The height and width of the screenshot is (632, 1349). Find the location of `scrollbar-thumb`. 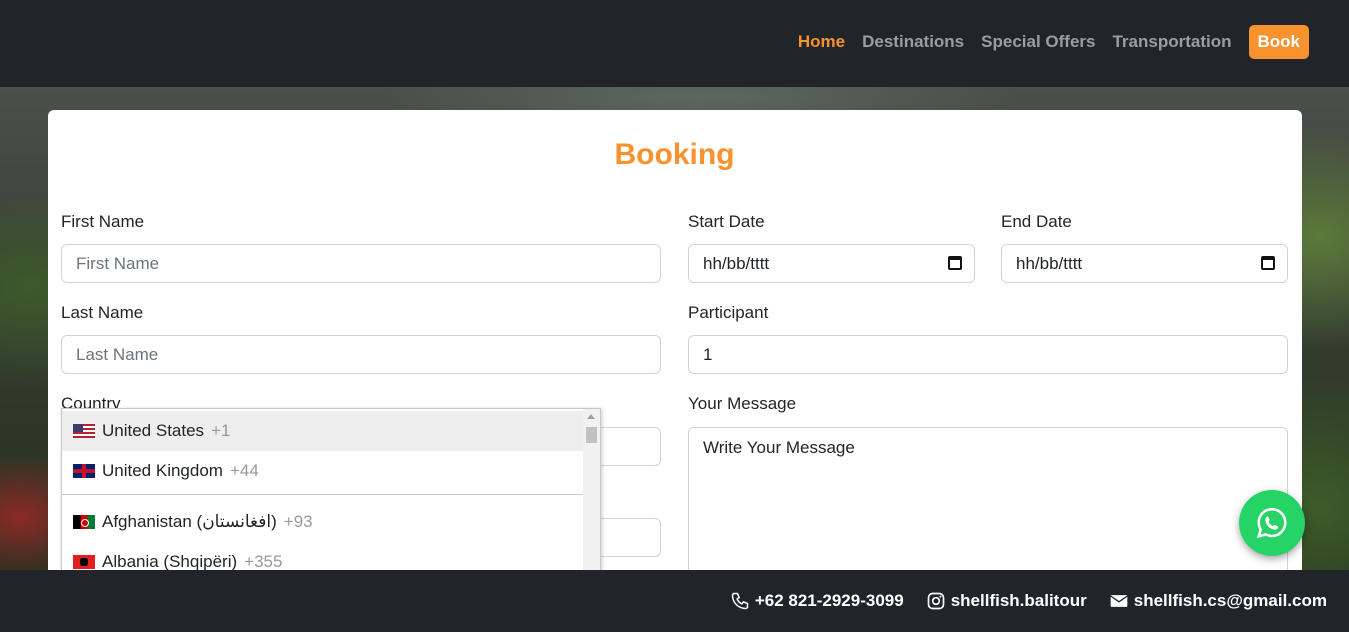

scrollbar-thumb is located at coordinates (591, 435).